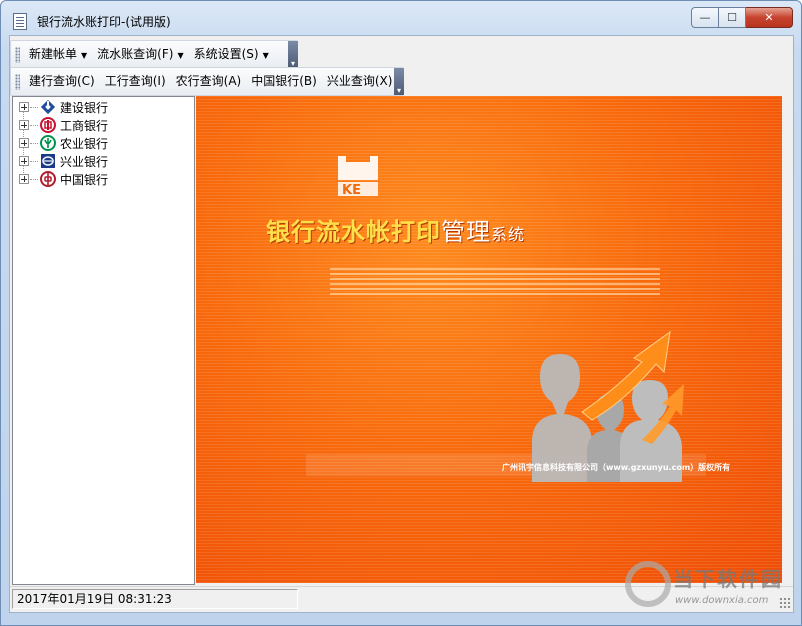  What do you see at coordinates (155, 599) in the screenshot?
I see `status-datetime: 2017年01月19日 08:31:23` at bounding box center [155, 599].